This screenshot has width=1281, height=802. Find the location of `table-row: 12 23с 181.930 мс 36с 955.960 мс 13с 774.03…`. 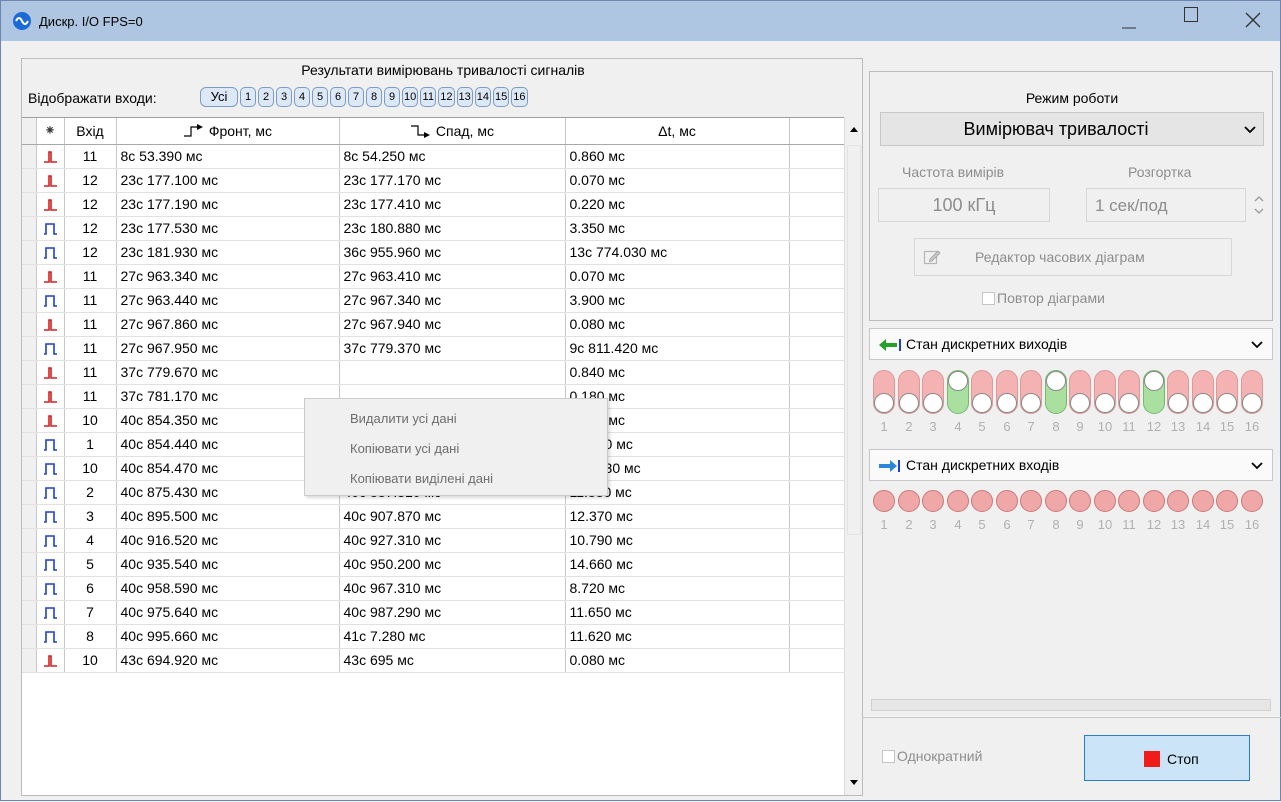

table-row: 12 23с 181.930 мс 36с 955.960 мс 13с 774.03… is located at coordinates (433, 252).